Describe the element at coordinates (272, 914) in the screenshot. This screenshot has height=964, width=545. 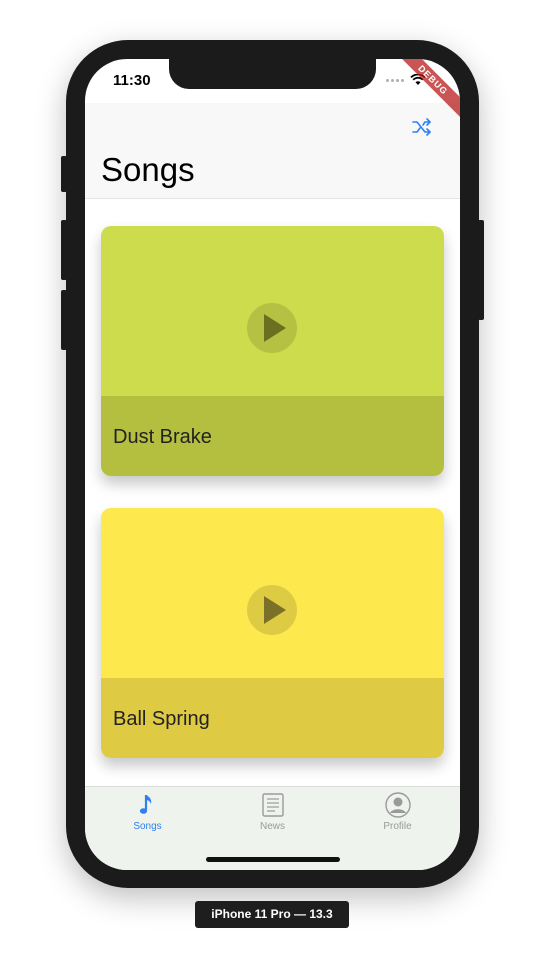
I see `device-label: iPhone 11 Pro — 13.3` at that location.